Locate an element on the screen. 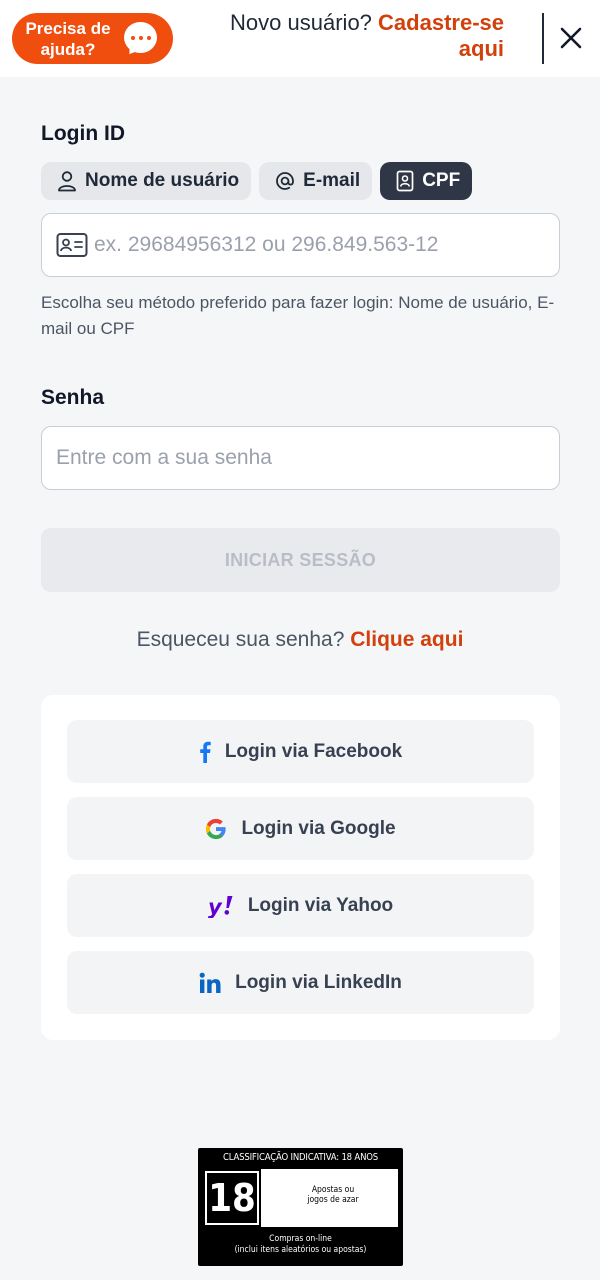 The width and height of the screenshot is (600, 1280). forgot-prefix: Esqueceu sua senha? is located at coordinates (240, 639).